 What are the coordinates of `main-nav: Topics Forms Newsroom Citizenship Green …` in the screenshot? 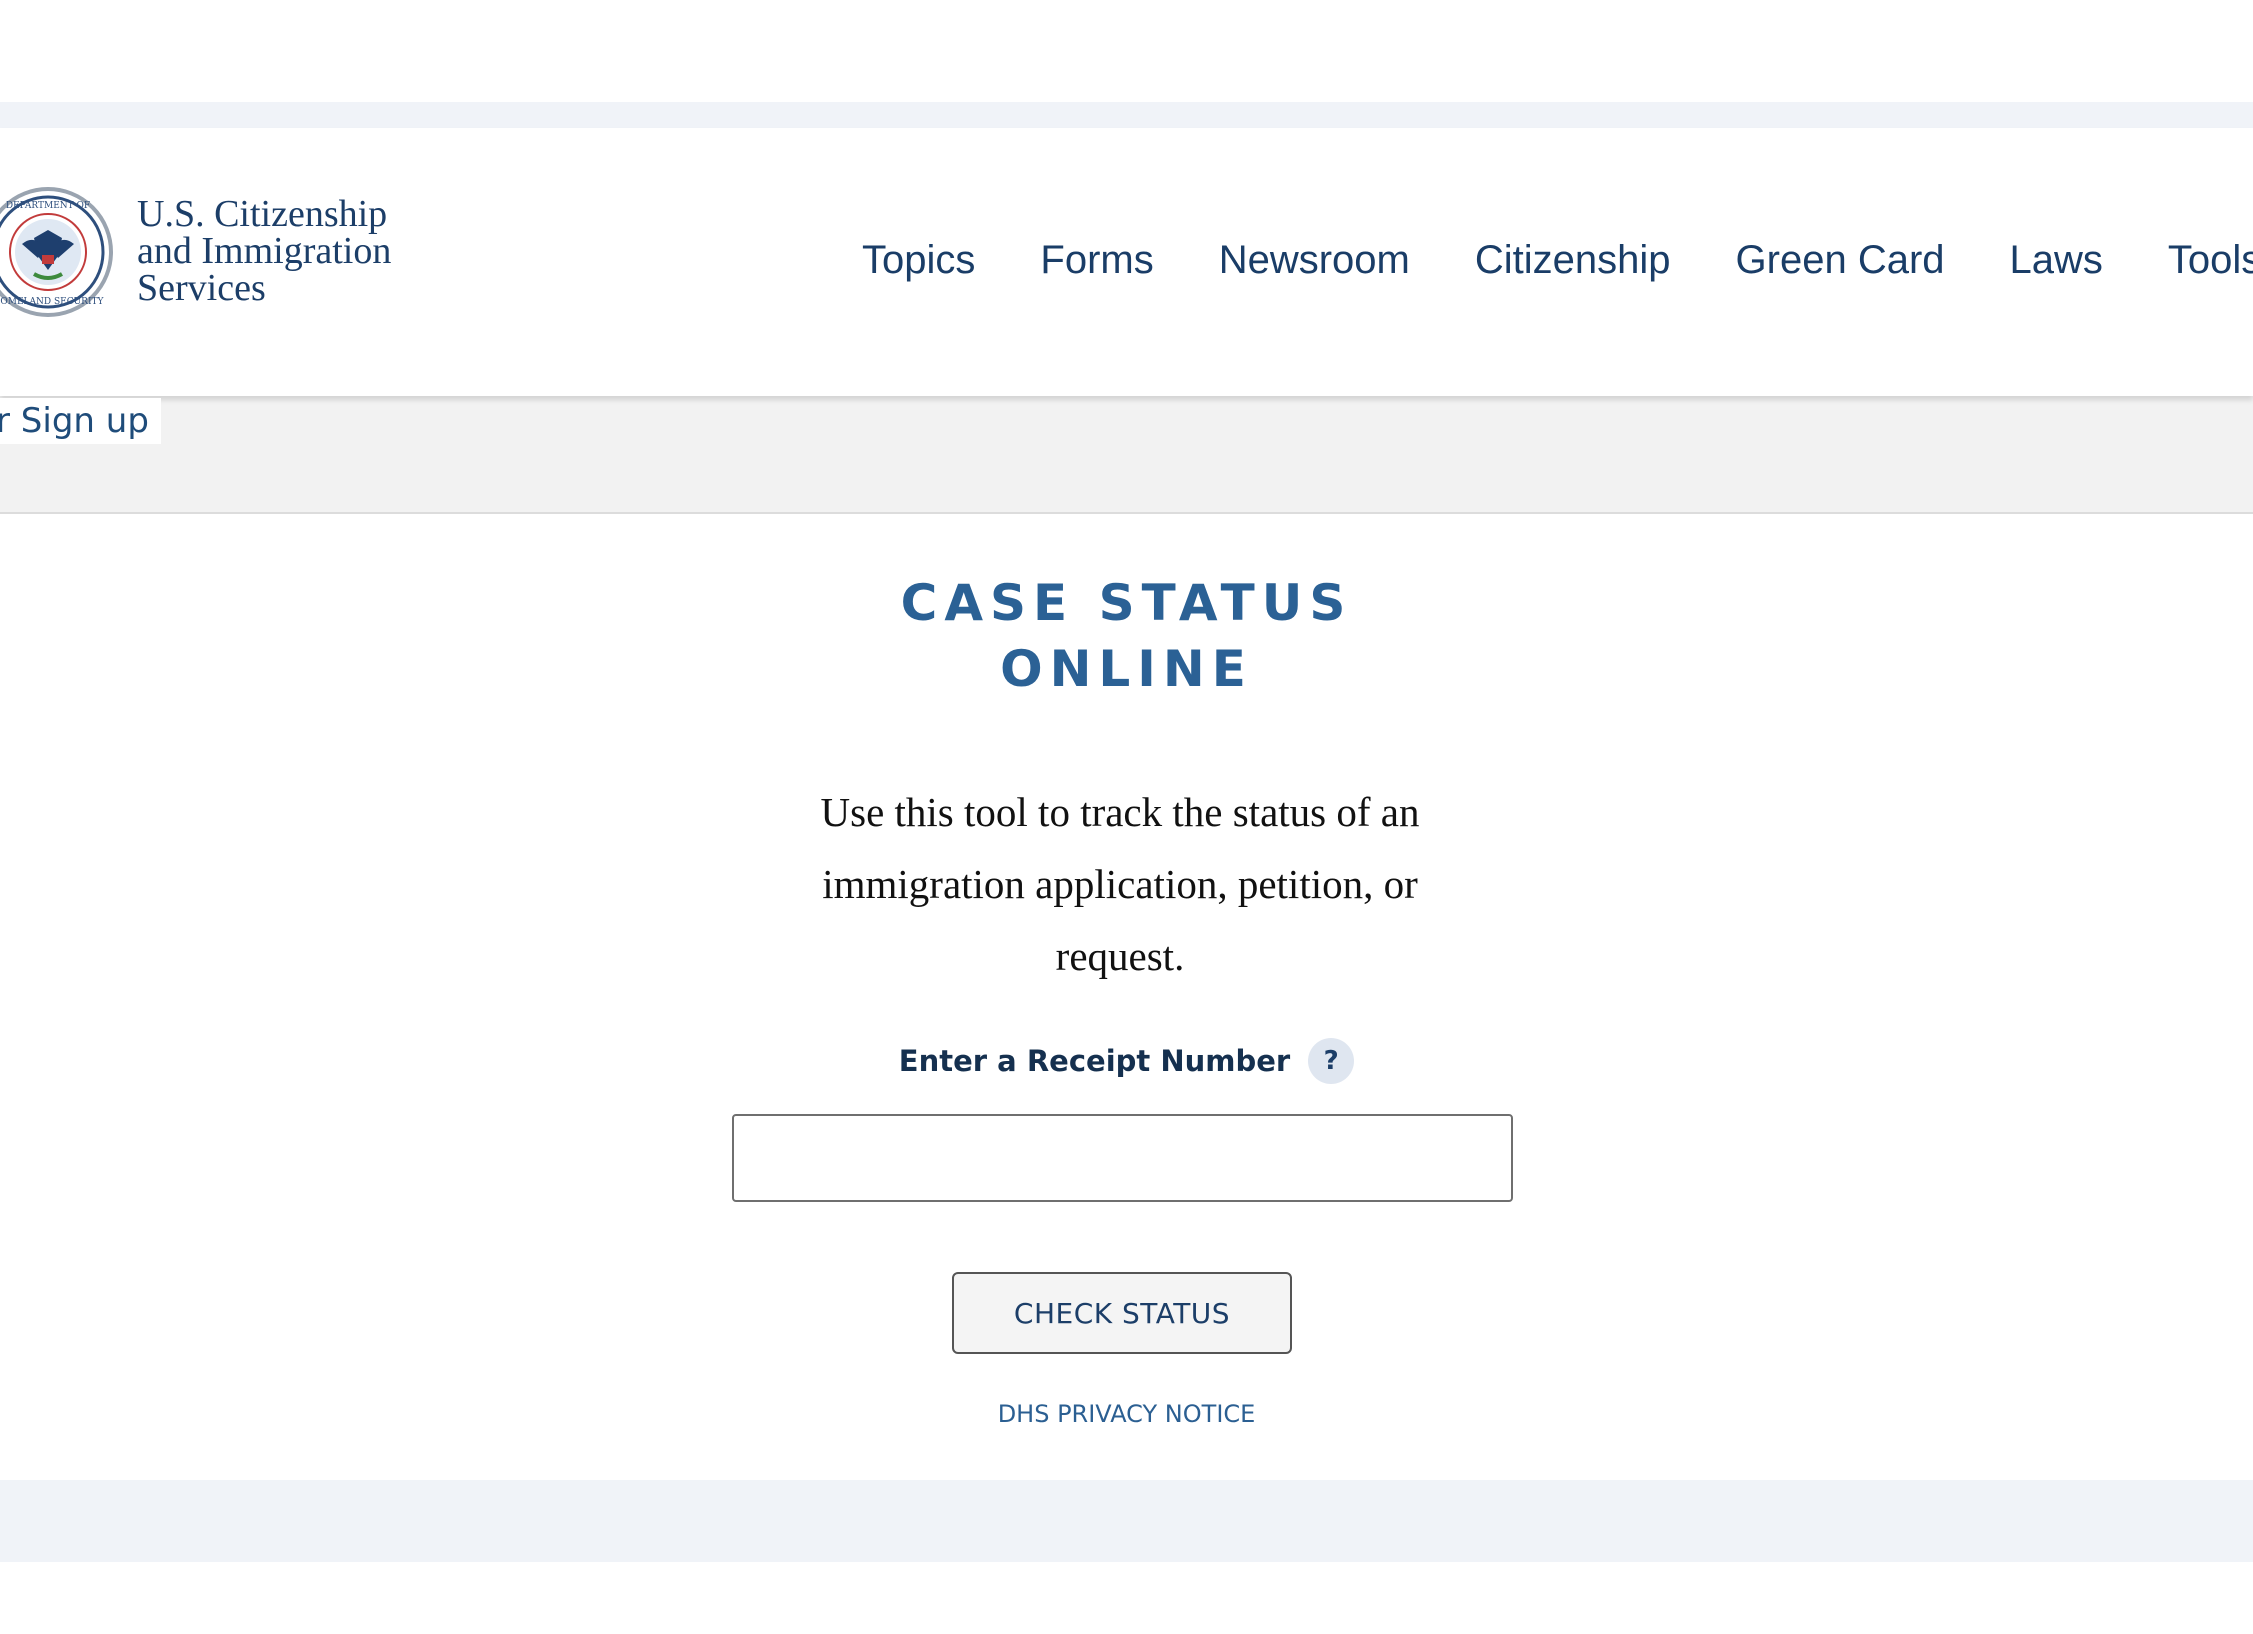 It's located at (1557, 260).